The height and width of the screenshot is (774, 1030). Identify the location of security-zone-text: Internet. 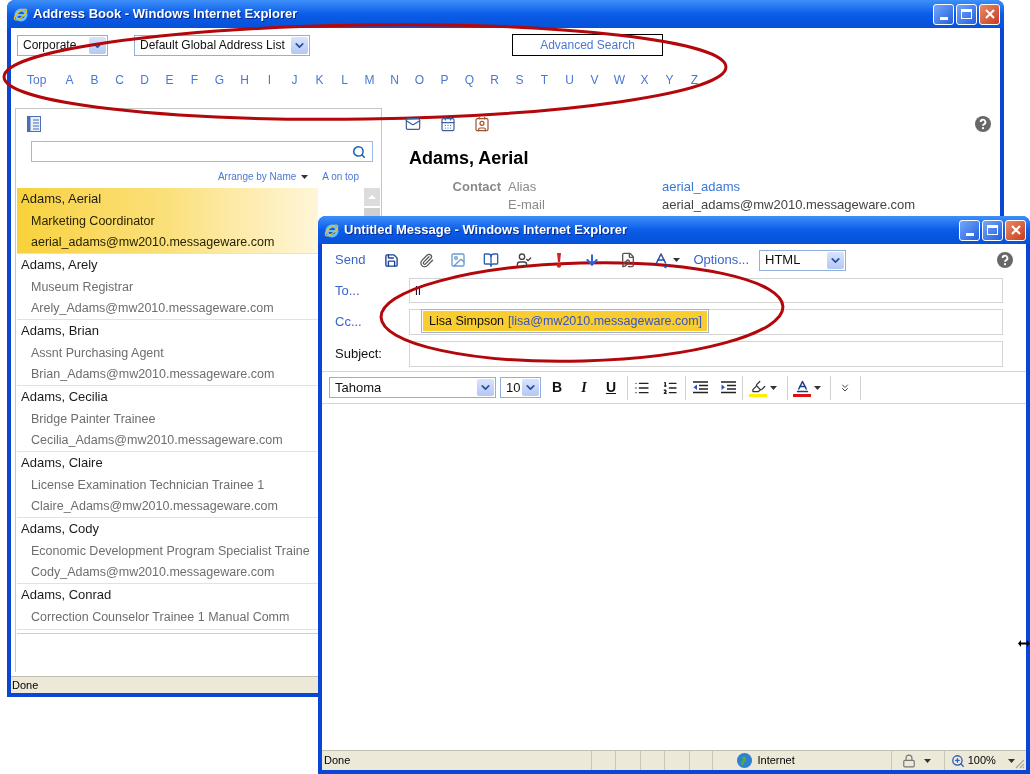
(776, 761).